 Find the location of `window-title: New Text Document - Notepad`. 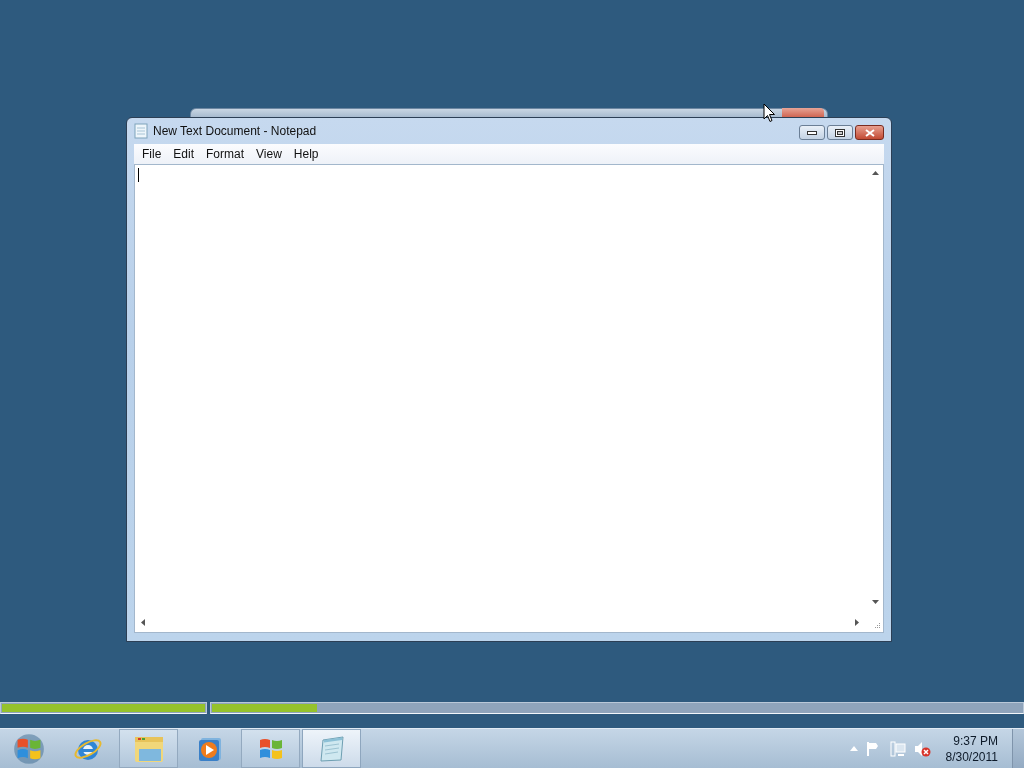

window-title: New Text Document - Notepad is located at coordinates (235, 131).